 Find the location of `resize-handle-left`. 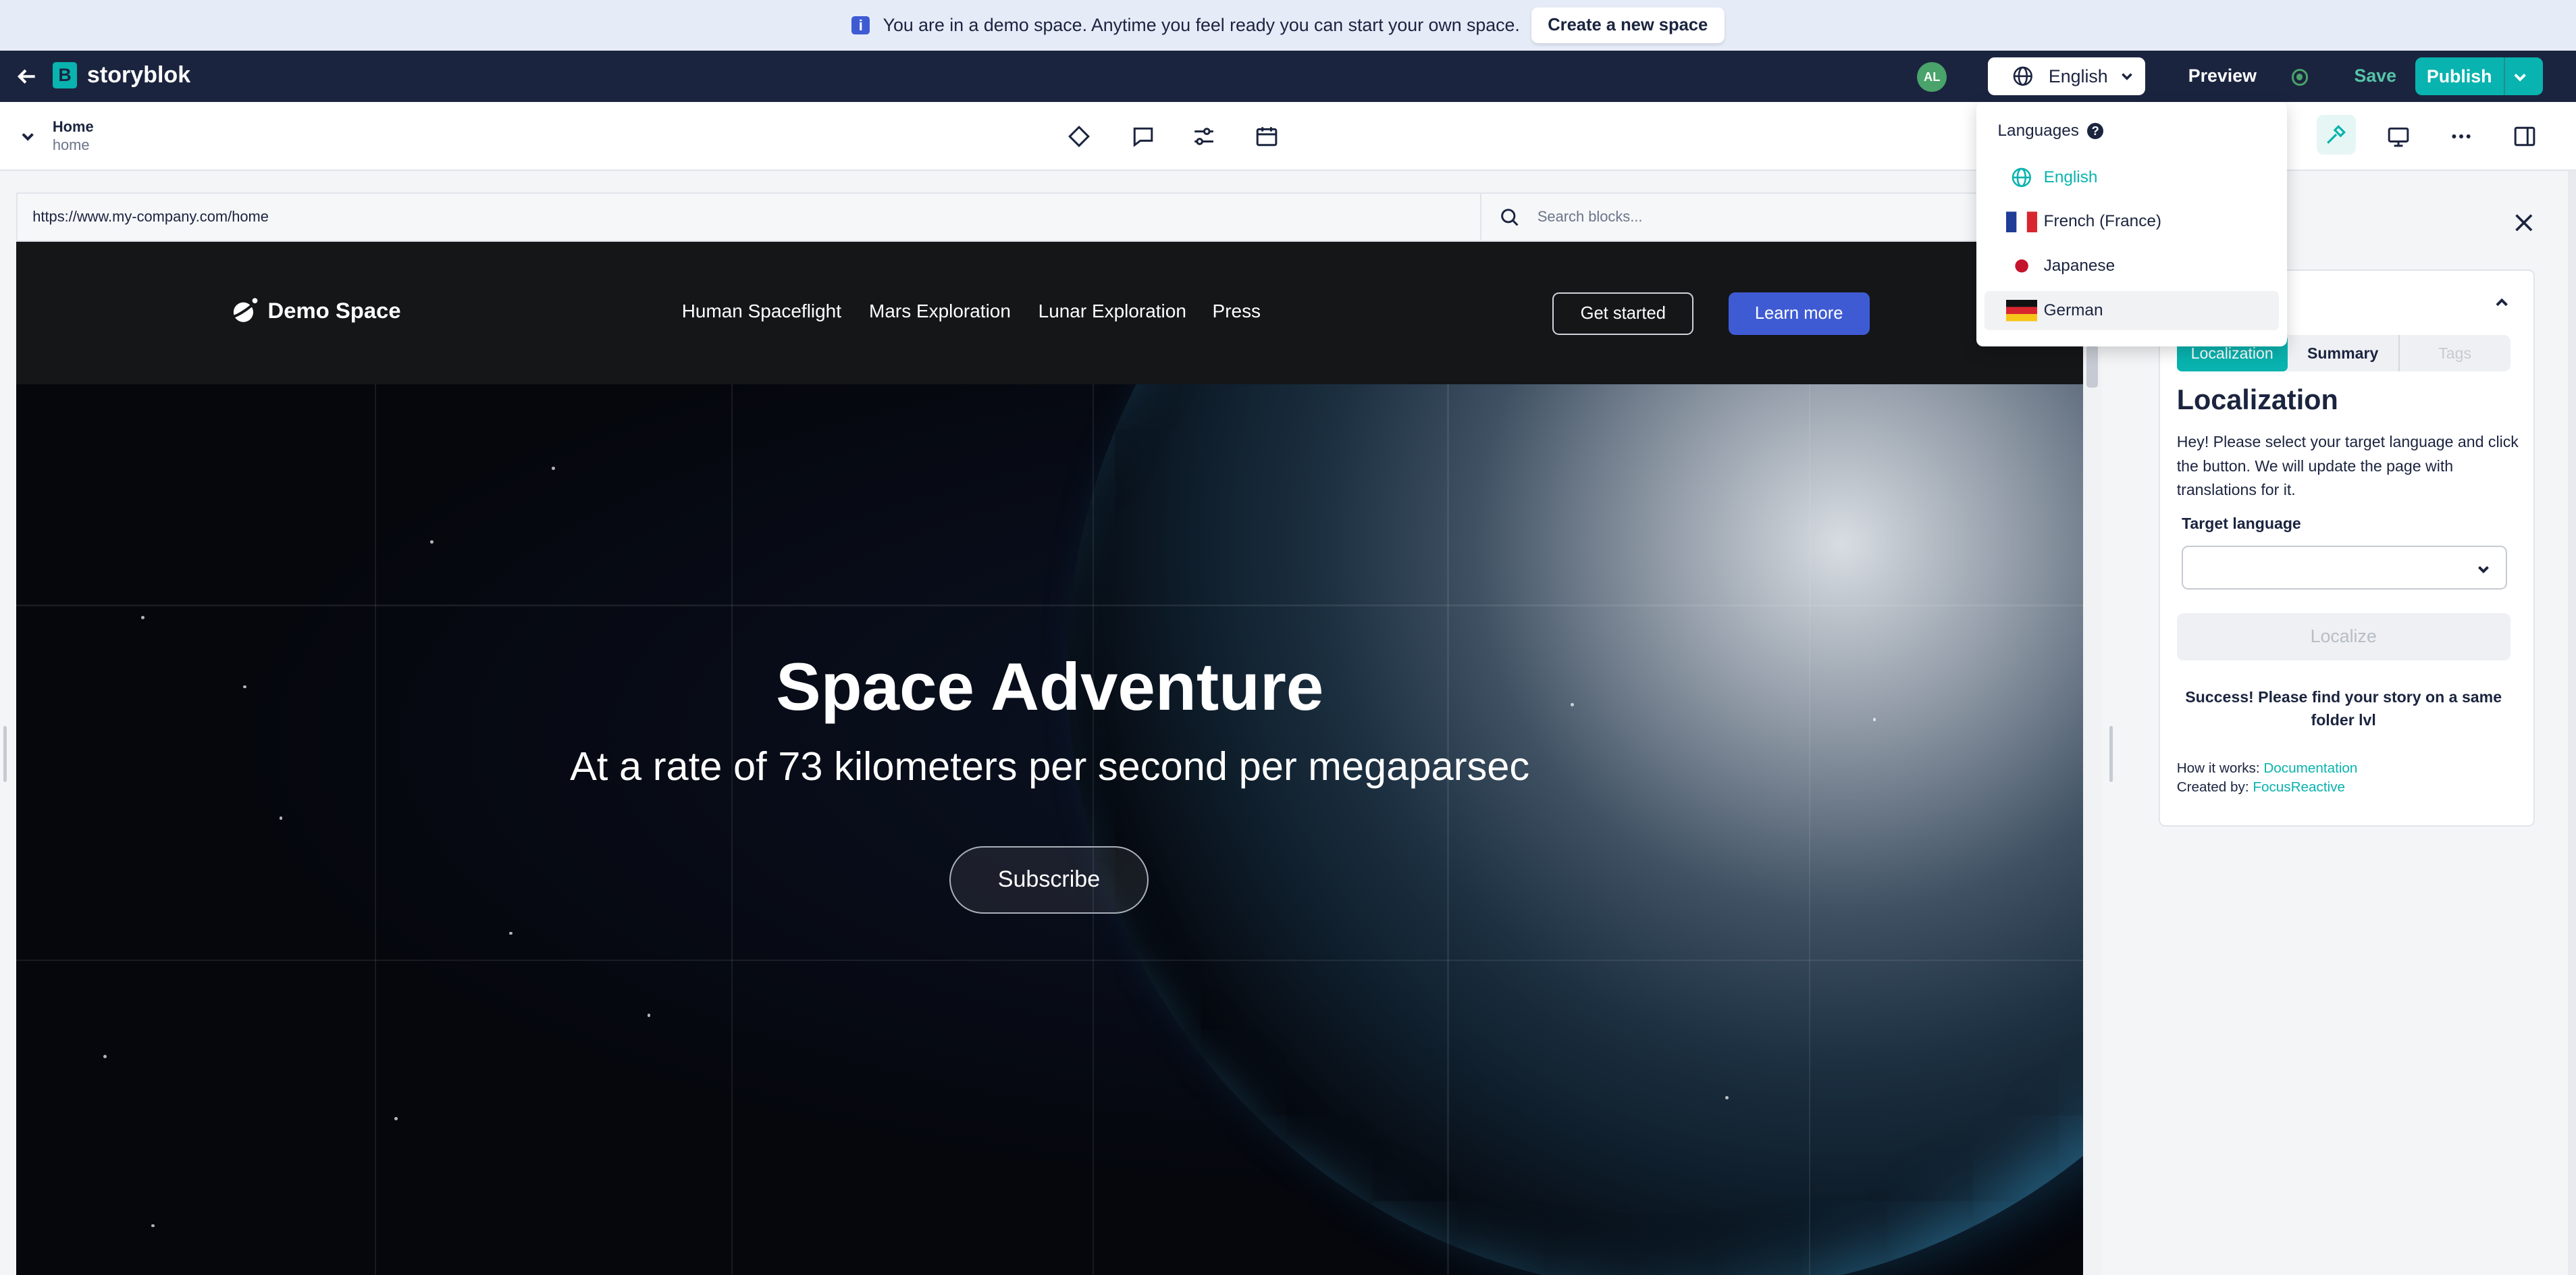

resize-handle-left is located at coordinates (5, 754).